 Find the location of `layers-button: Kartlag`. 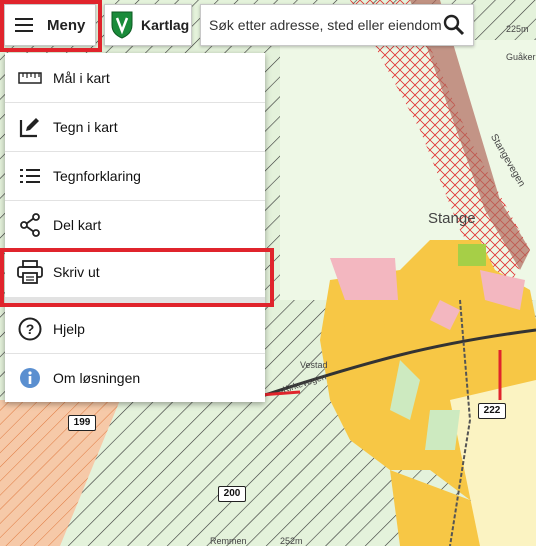

layers-button: Kartlag is located at coordinates (148, 25).